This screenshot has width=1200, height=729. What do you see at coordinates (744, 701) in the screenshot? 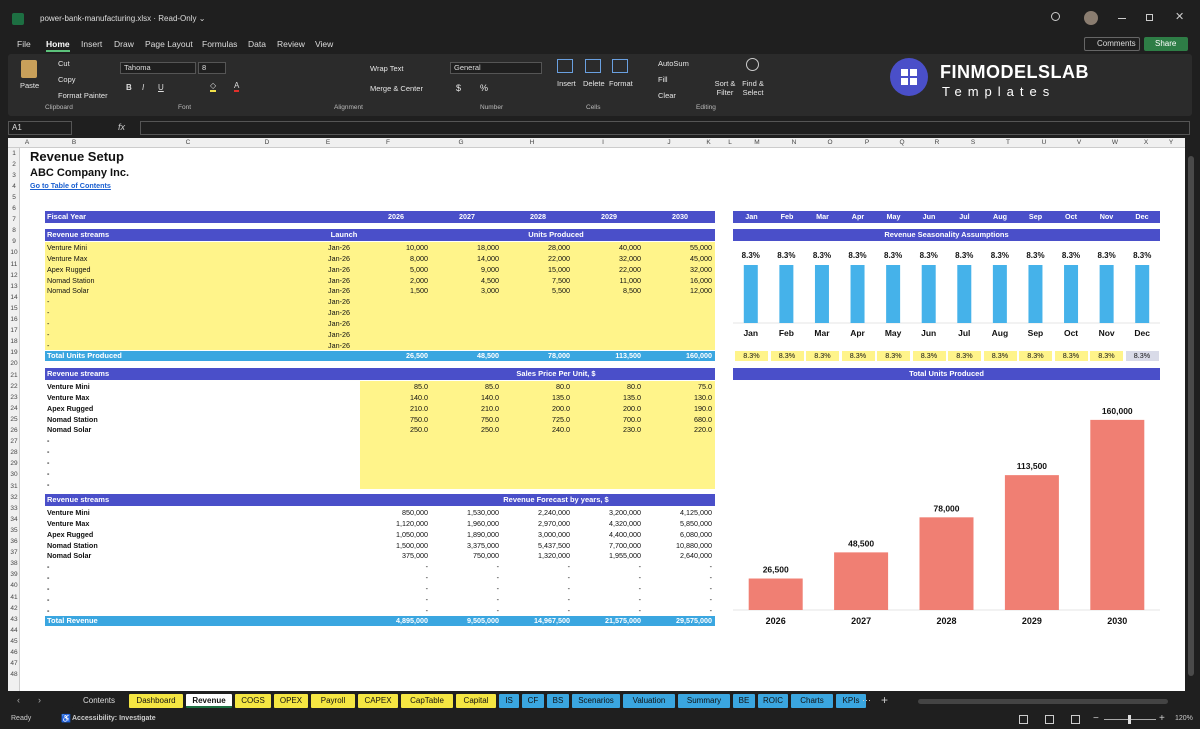
I see `sheet-tab: BE` at bounding box center [744, 701].